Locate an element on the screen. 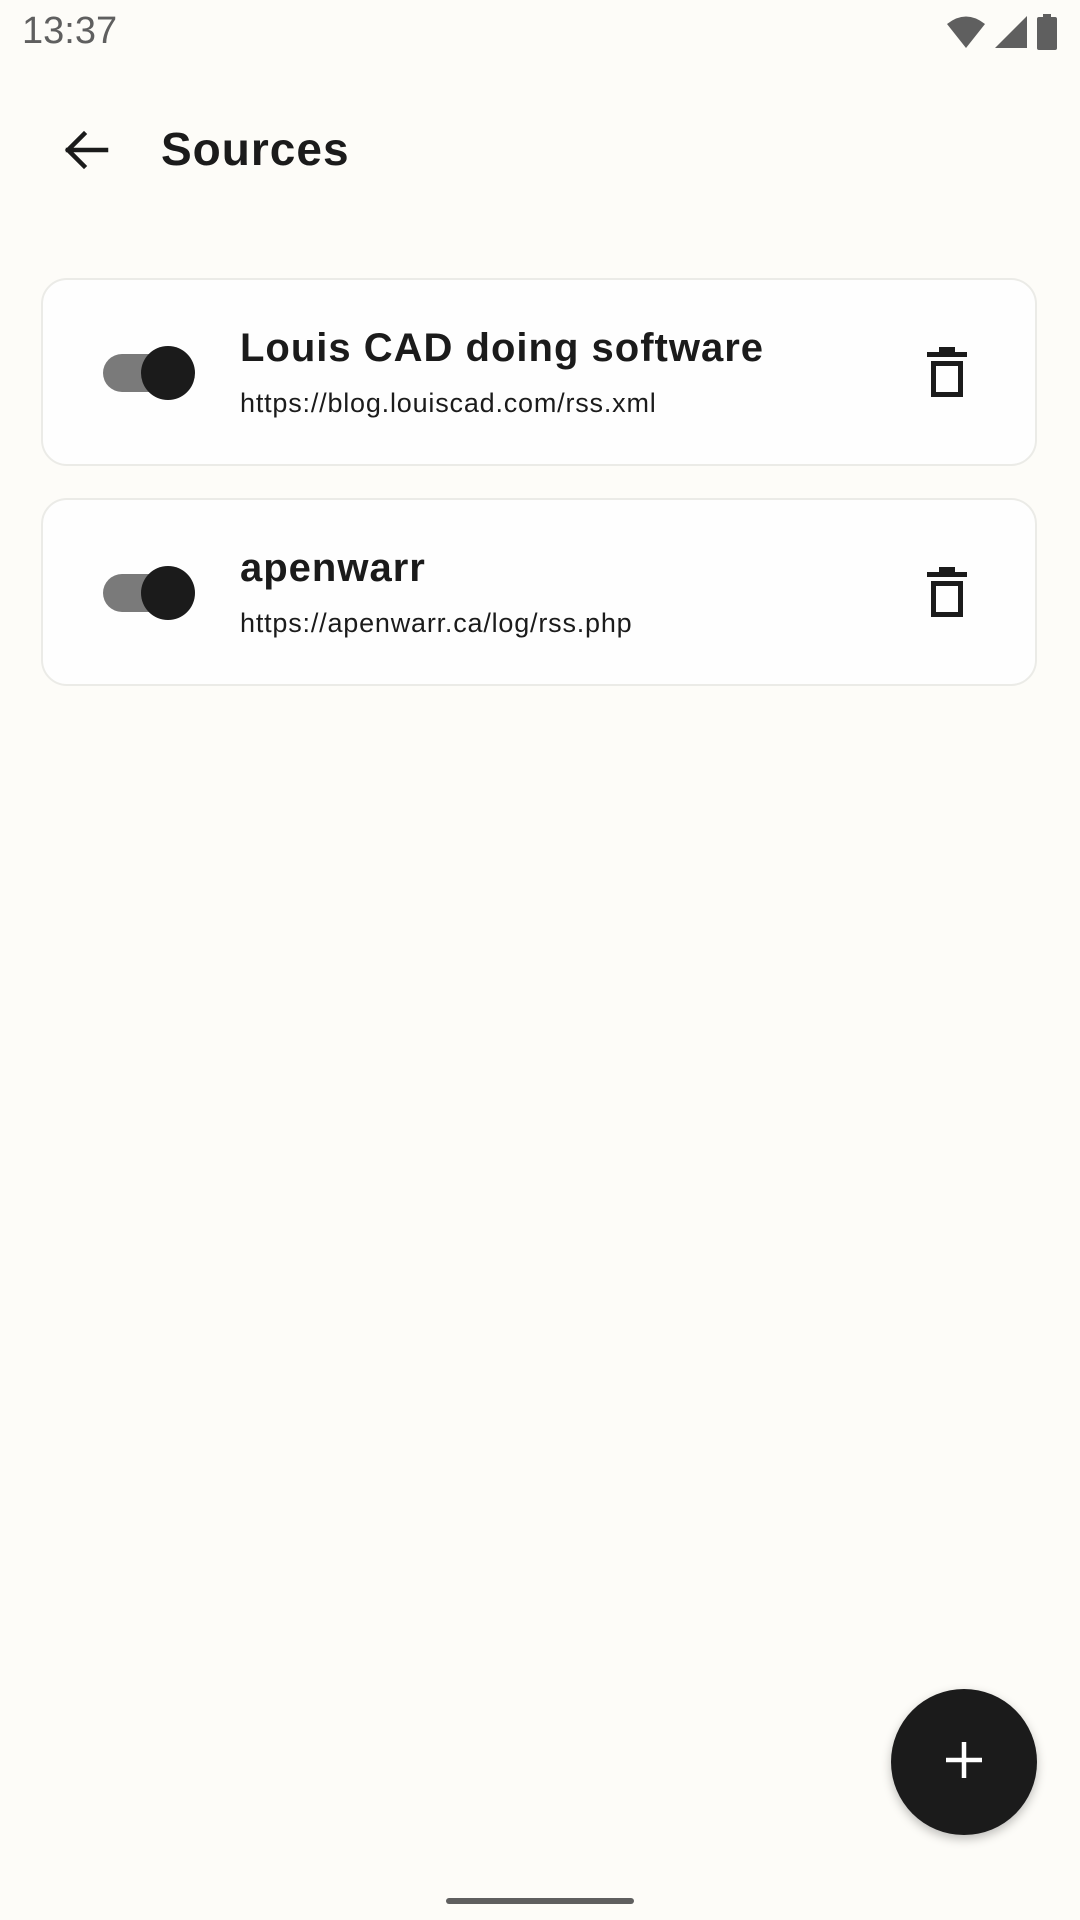  add-source-fab is located at coordinates (964, 1762).